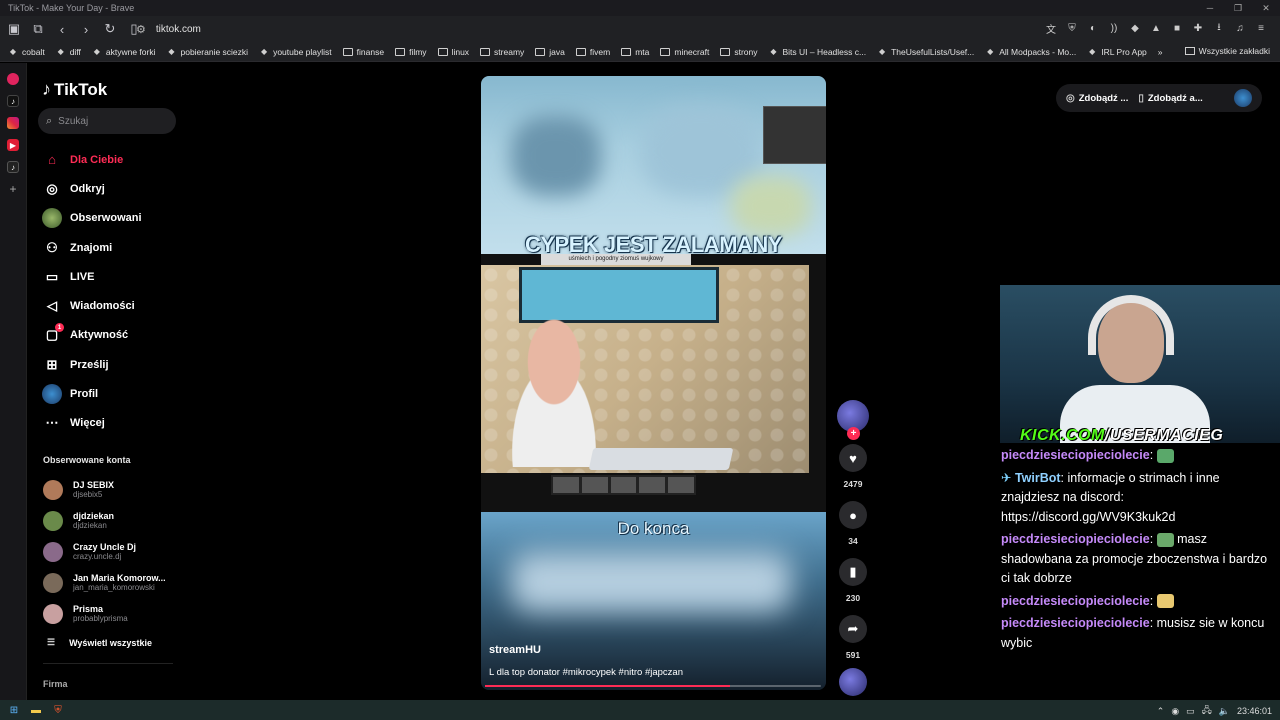 The width and height of the screenshot is (1280, 720). Describe the element at coordinates (38, 29) in the screenshot. I see `tab-manager-icon: ⧉` at that location.